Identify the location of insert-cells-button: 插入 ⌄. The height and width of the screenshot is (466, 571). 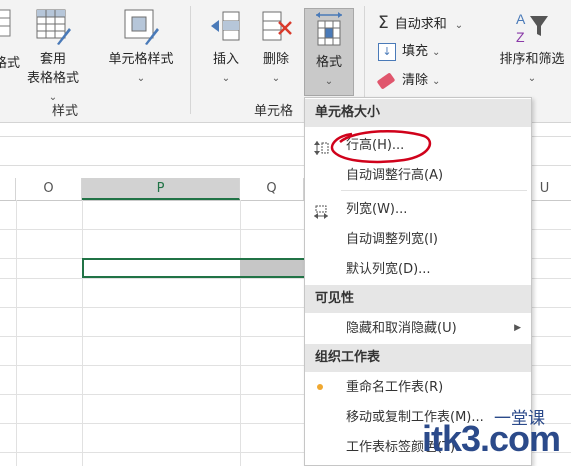
(226, 48).